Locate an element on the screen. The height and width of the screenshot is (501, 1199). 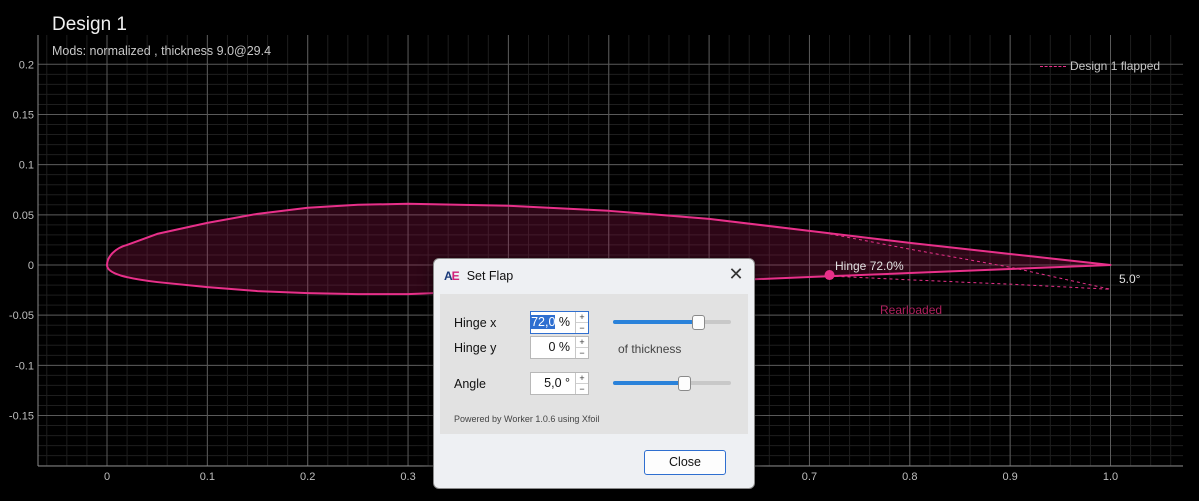
y-tick-label: 0.15 is located at coordinates (23, 115).